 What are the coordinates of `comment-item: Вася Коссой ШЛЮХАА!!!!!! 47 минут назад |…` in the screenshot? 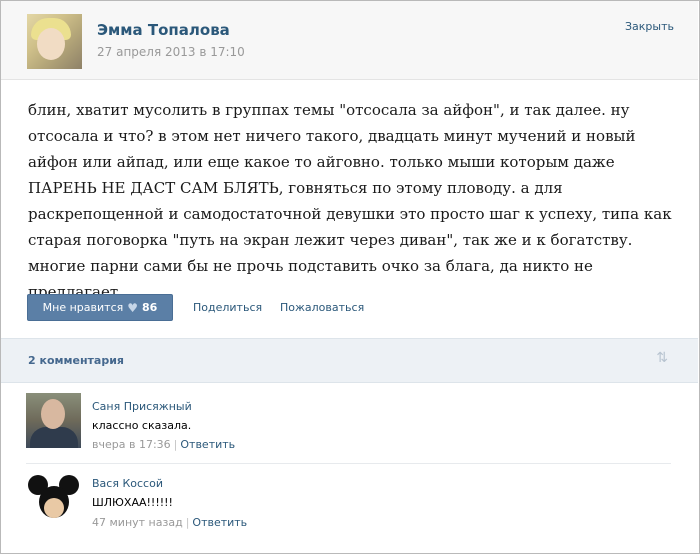 It's located at (349, 503).